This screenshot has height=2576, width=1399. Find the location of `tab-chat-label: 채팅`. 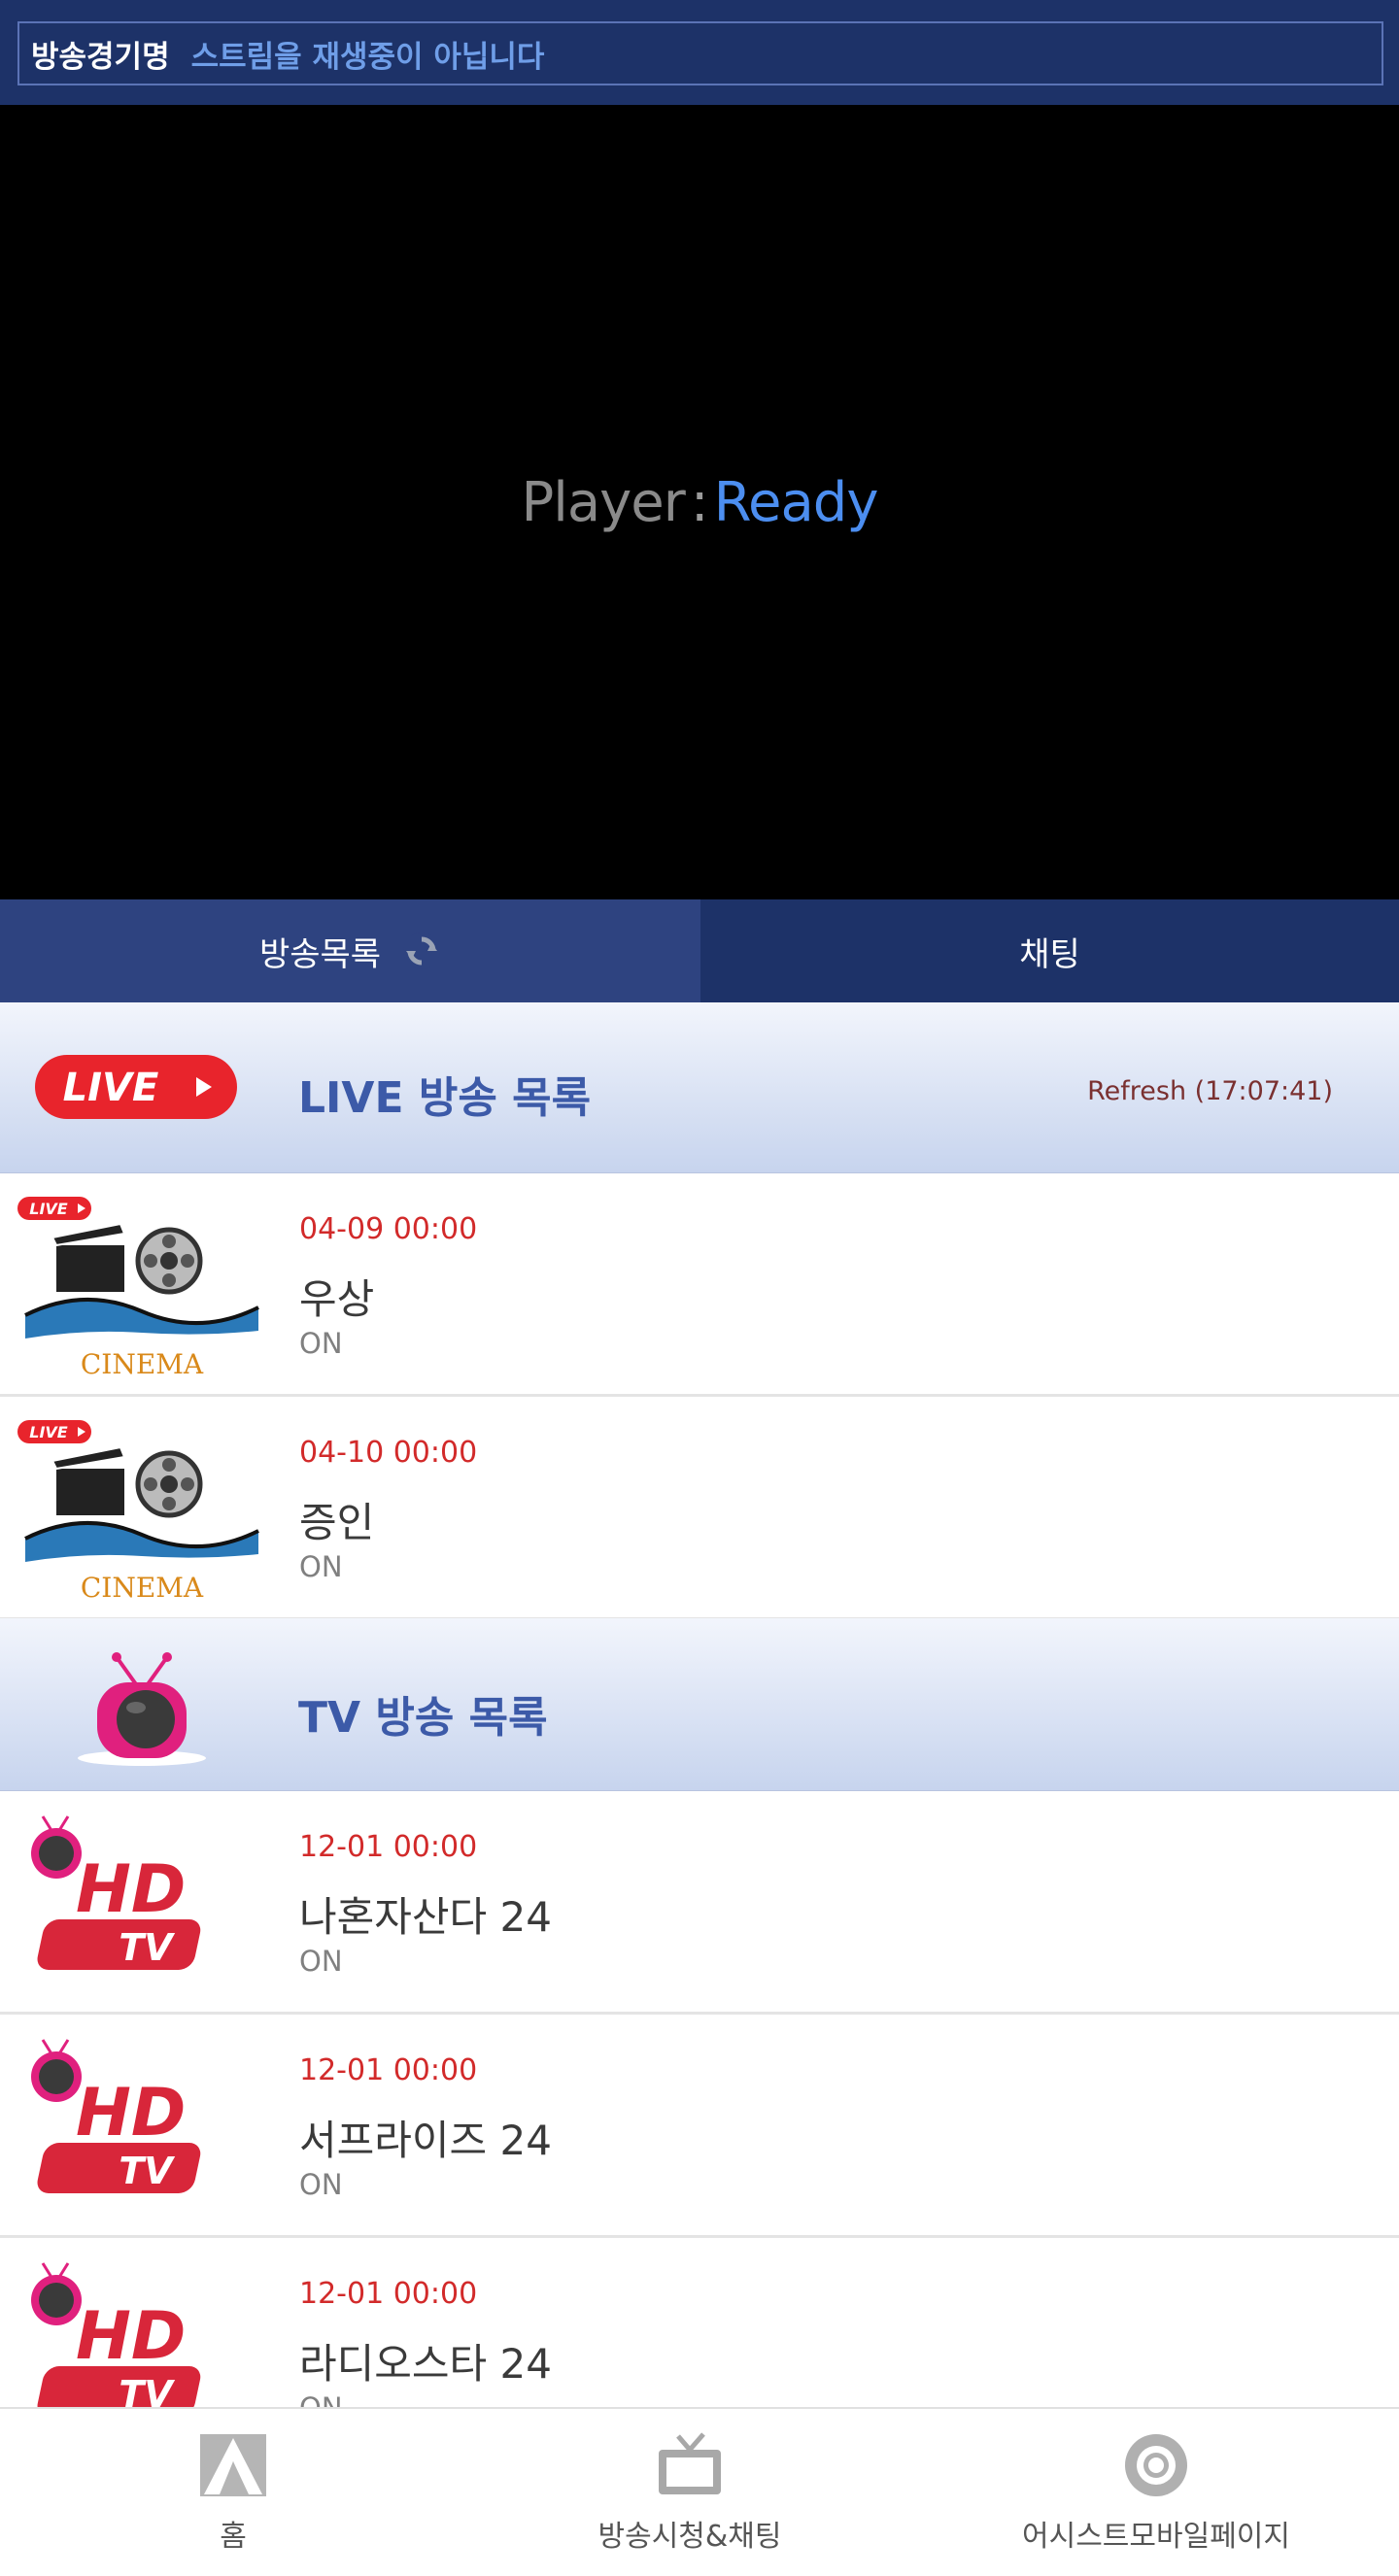

tab-chat-label: 채팅 is located at coordinates (1049, 954).